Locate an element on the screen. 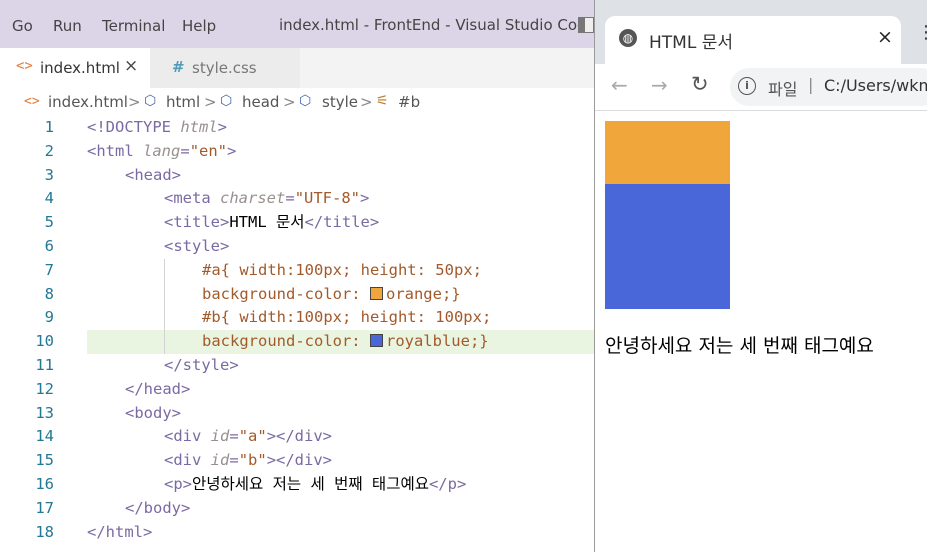  menu-run: Run is located at coordinates (67, 26).